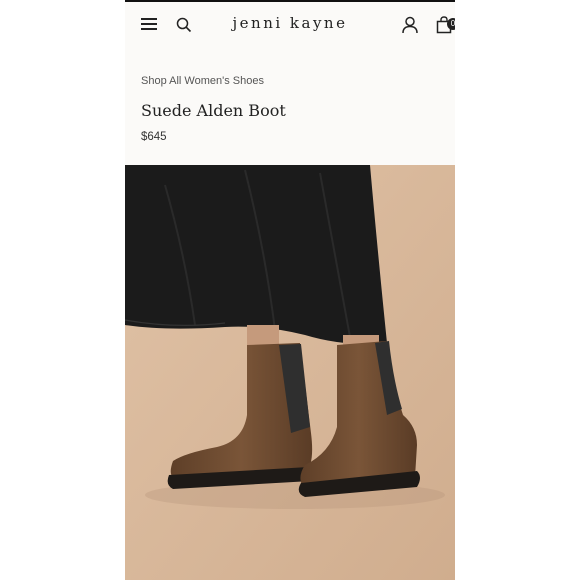 The image size is (580, 580). I want to click on product-price: $645, so click(154, 137).